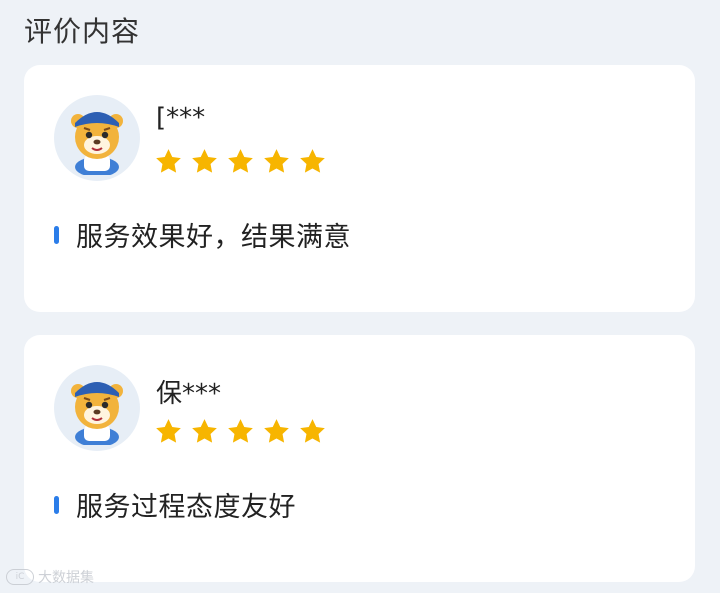 The width and height of the screenshot is (720, 593). I want to click on comment-text: 服务过程态度友好, so click(186, 507).